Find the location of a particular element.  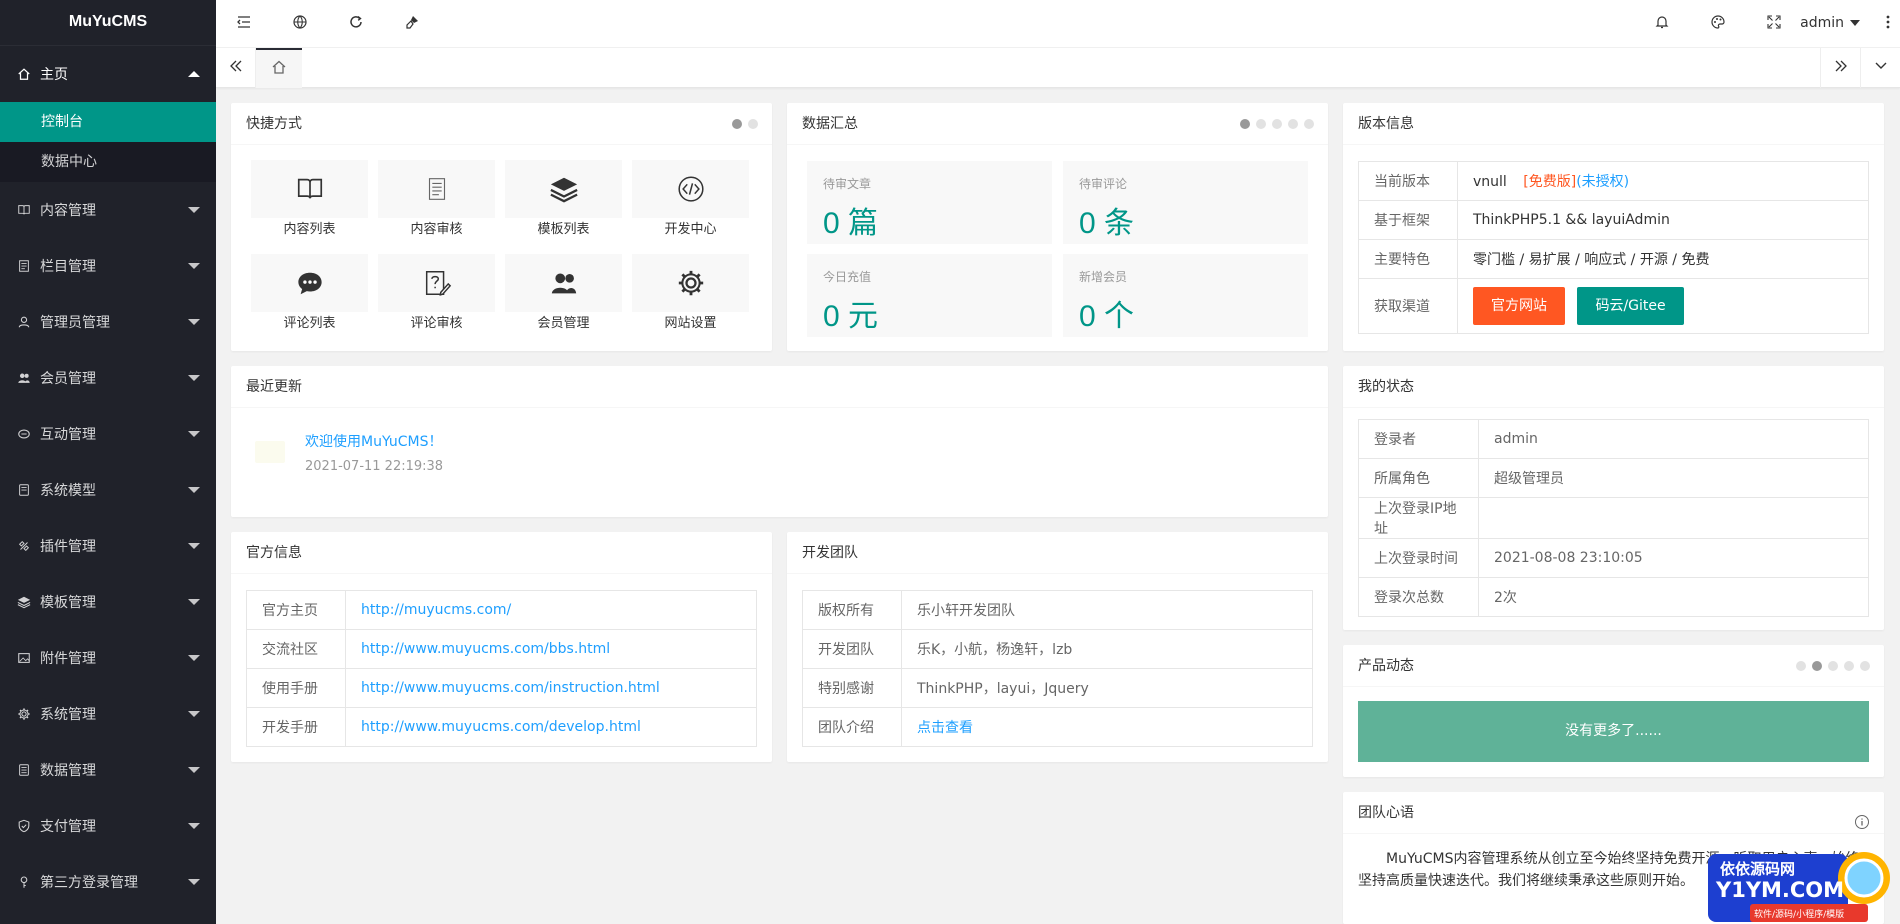

shortcut-item: 评论列表 is located at coordinates (309, 298).